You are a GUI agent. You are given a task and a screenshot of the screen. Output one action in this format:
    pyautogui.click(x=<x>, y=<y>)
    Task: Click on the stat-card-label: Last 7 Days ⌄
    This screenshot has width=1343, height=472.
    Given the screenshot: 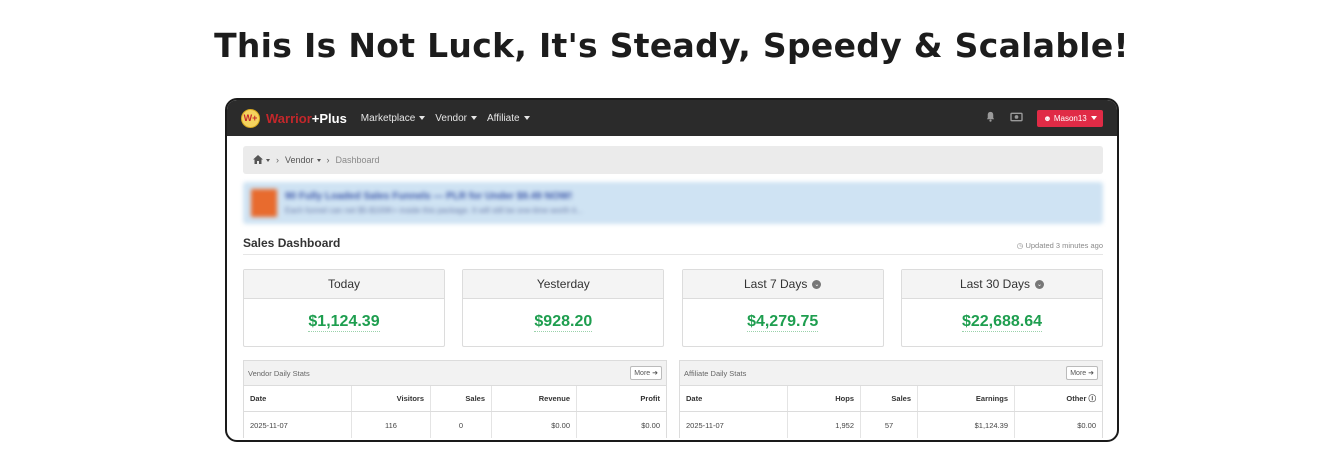 What is the action you would take?
    pyautogui.click(x=782, y=284)
    